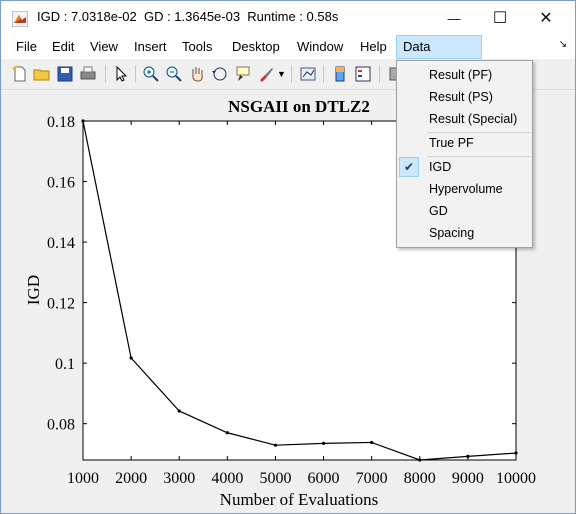 The image size is (576, 514). I want to click on maximize-icon: ☐, so click(500, 18).